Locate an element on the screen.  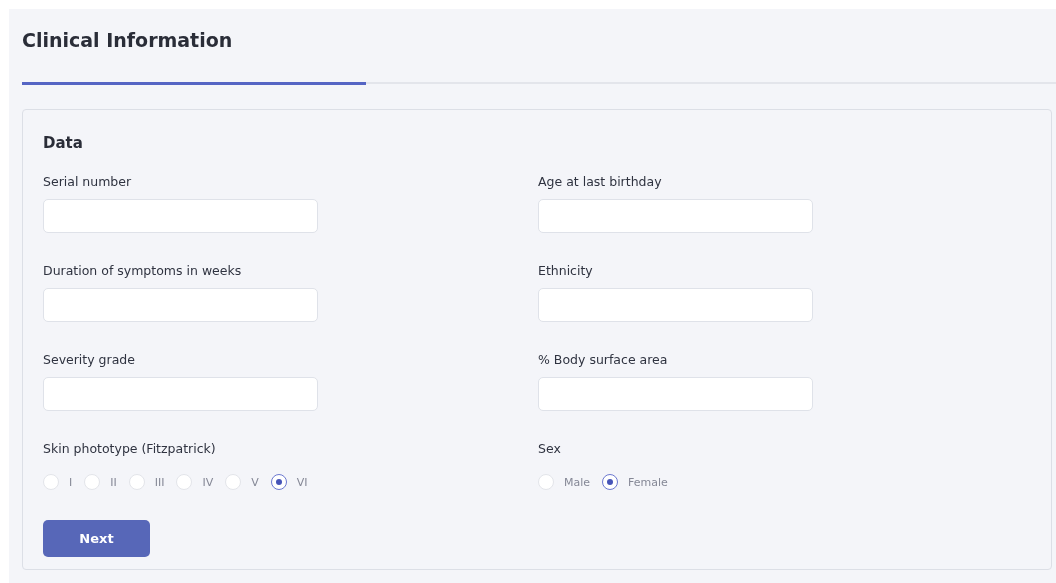
radio-label: III is located at coordinates (159, 482).